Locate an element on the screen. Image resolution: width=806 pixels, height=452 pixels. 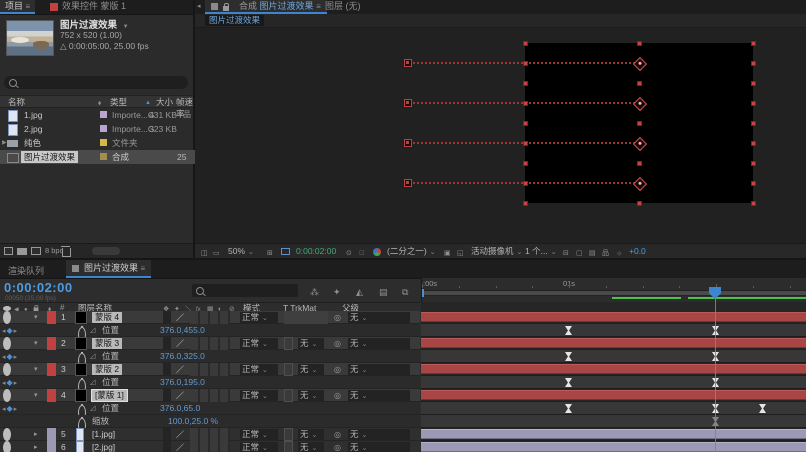
layer-row-header: ▾ 2 蒙版 3 ／ 正常 ⌄ 无 ⌄ ◎ 无 ⌄ is located at coordinates (210, 343).